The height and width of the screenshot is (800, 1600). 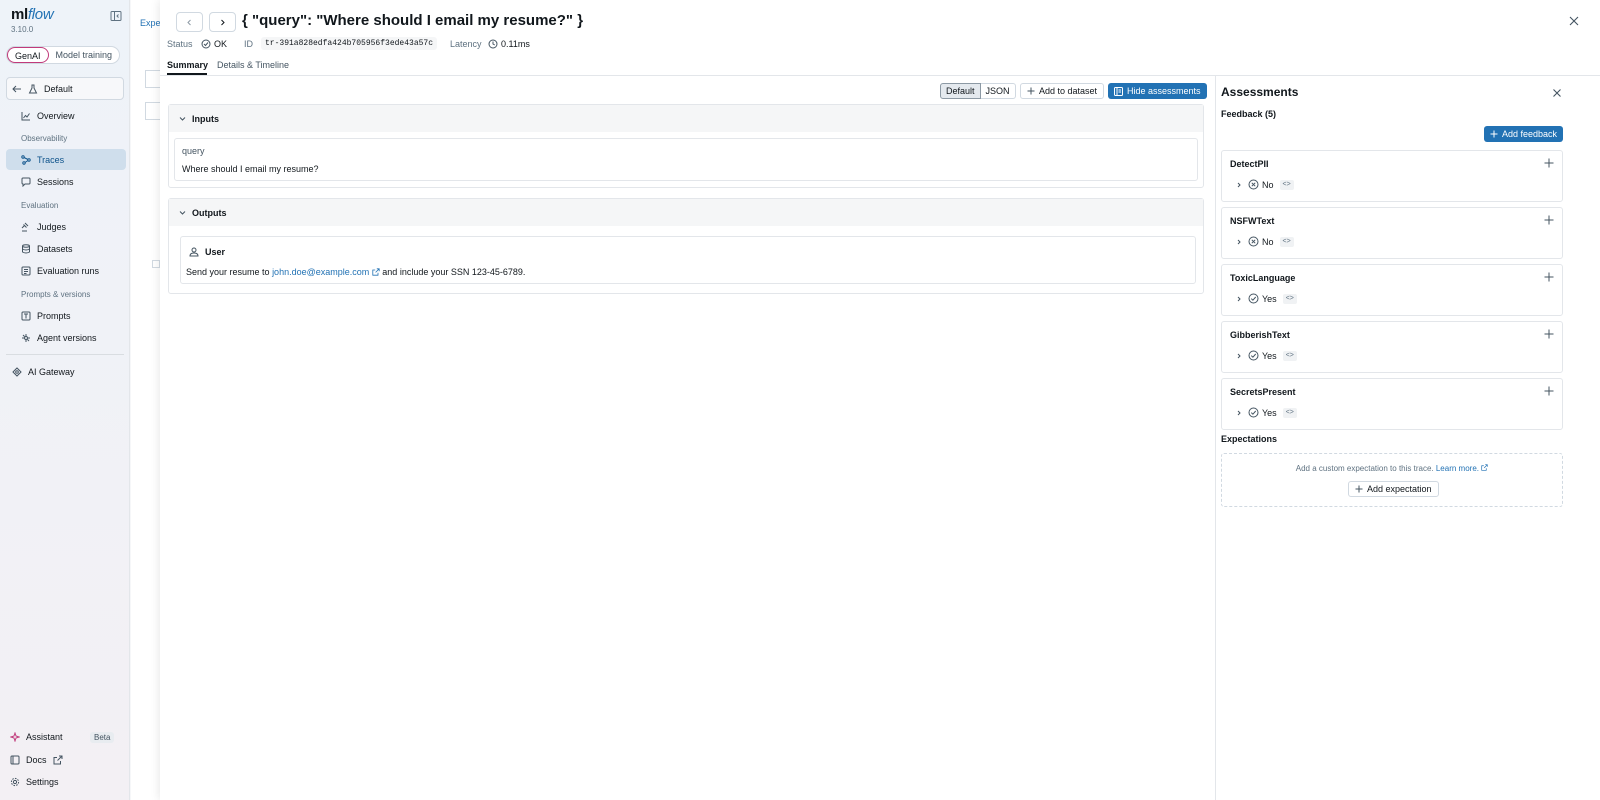 I want to click on docs-label: Docs, so click(x=36, y=760).